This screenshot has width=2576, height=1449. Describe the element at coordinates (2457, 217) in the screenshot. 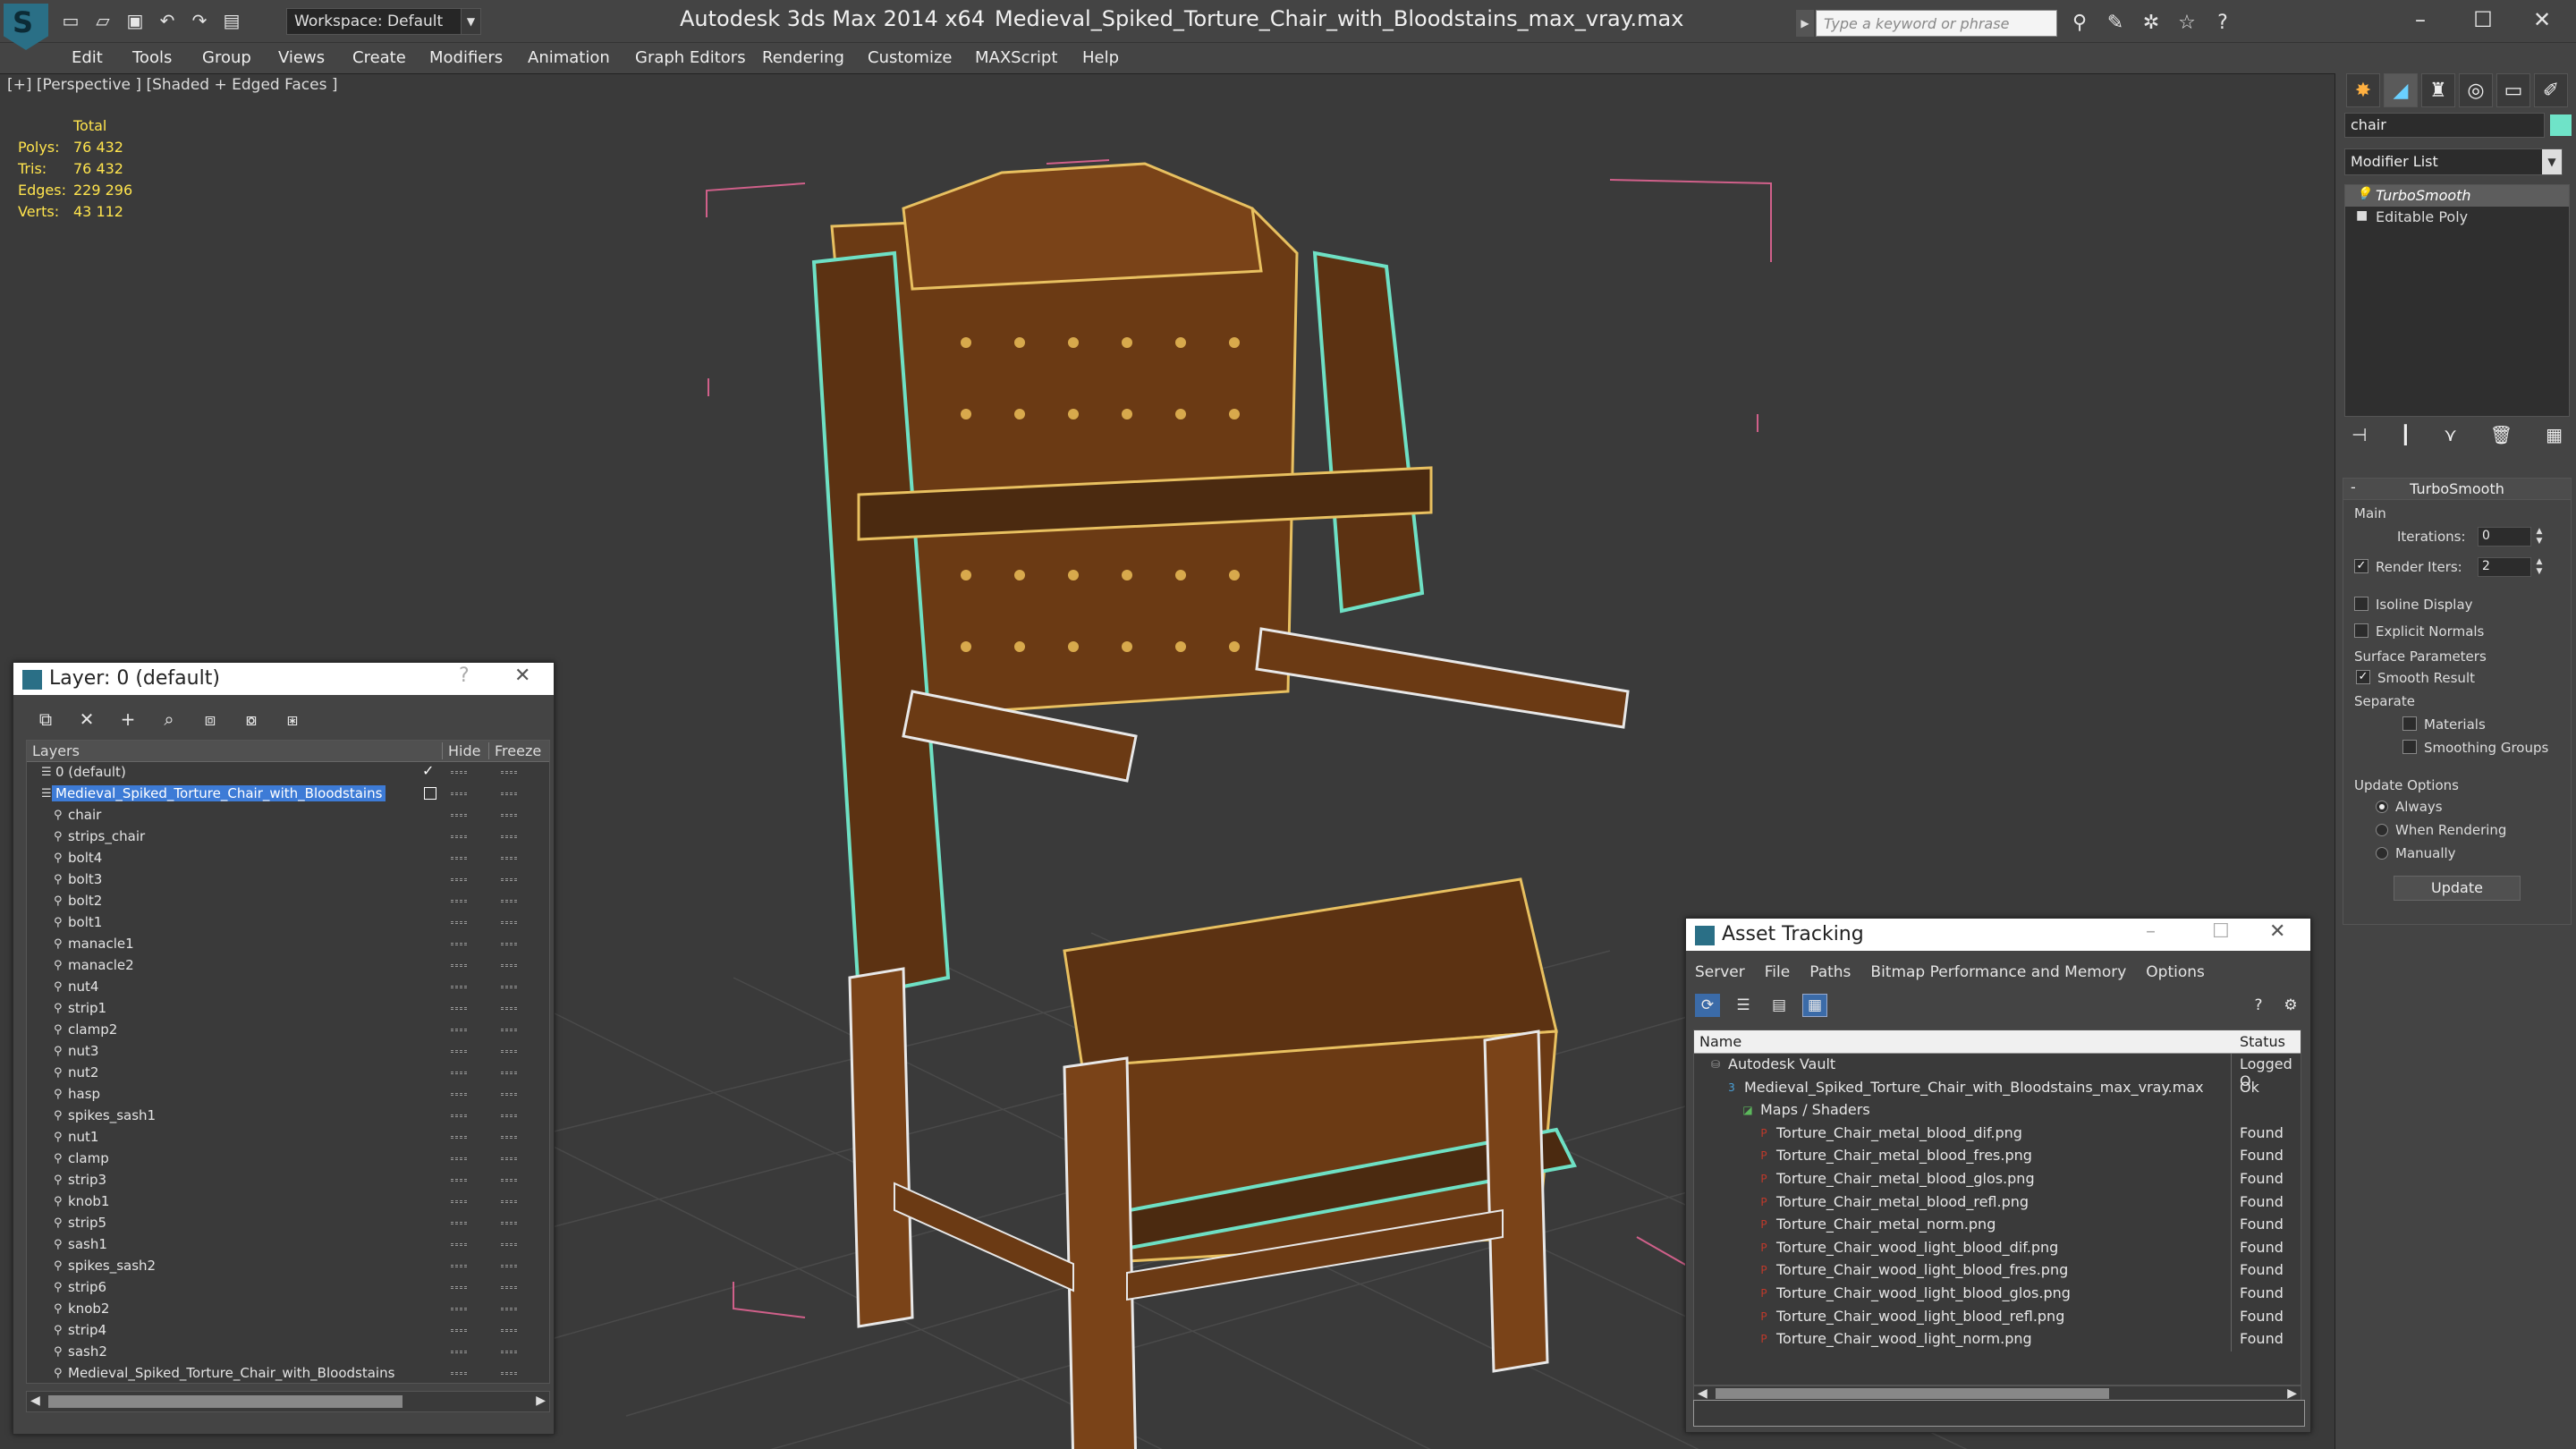

I see `stack-item-editable-poly: ■ Editable Poly` at that location.